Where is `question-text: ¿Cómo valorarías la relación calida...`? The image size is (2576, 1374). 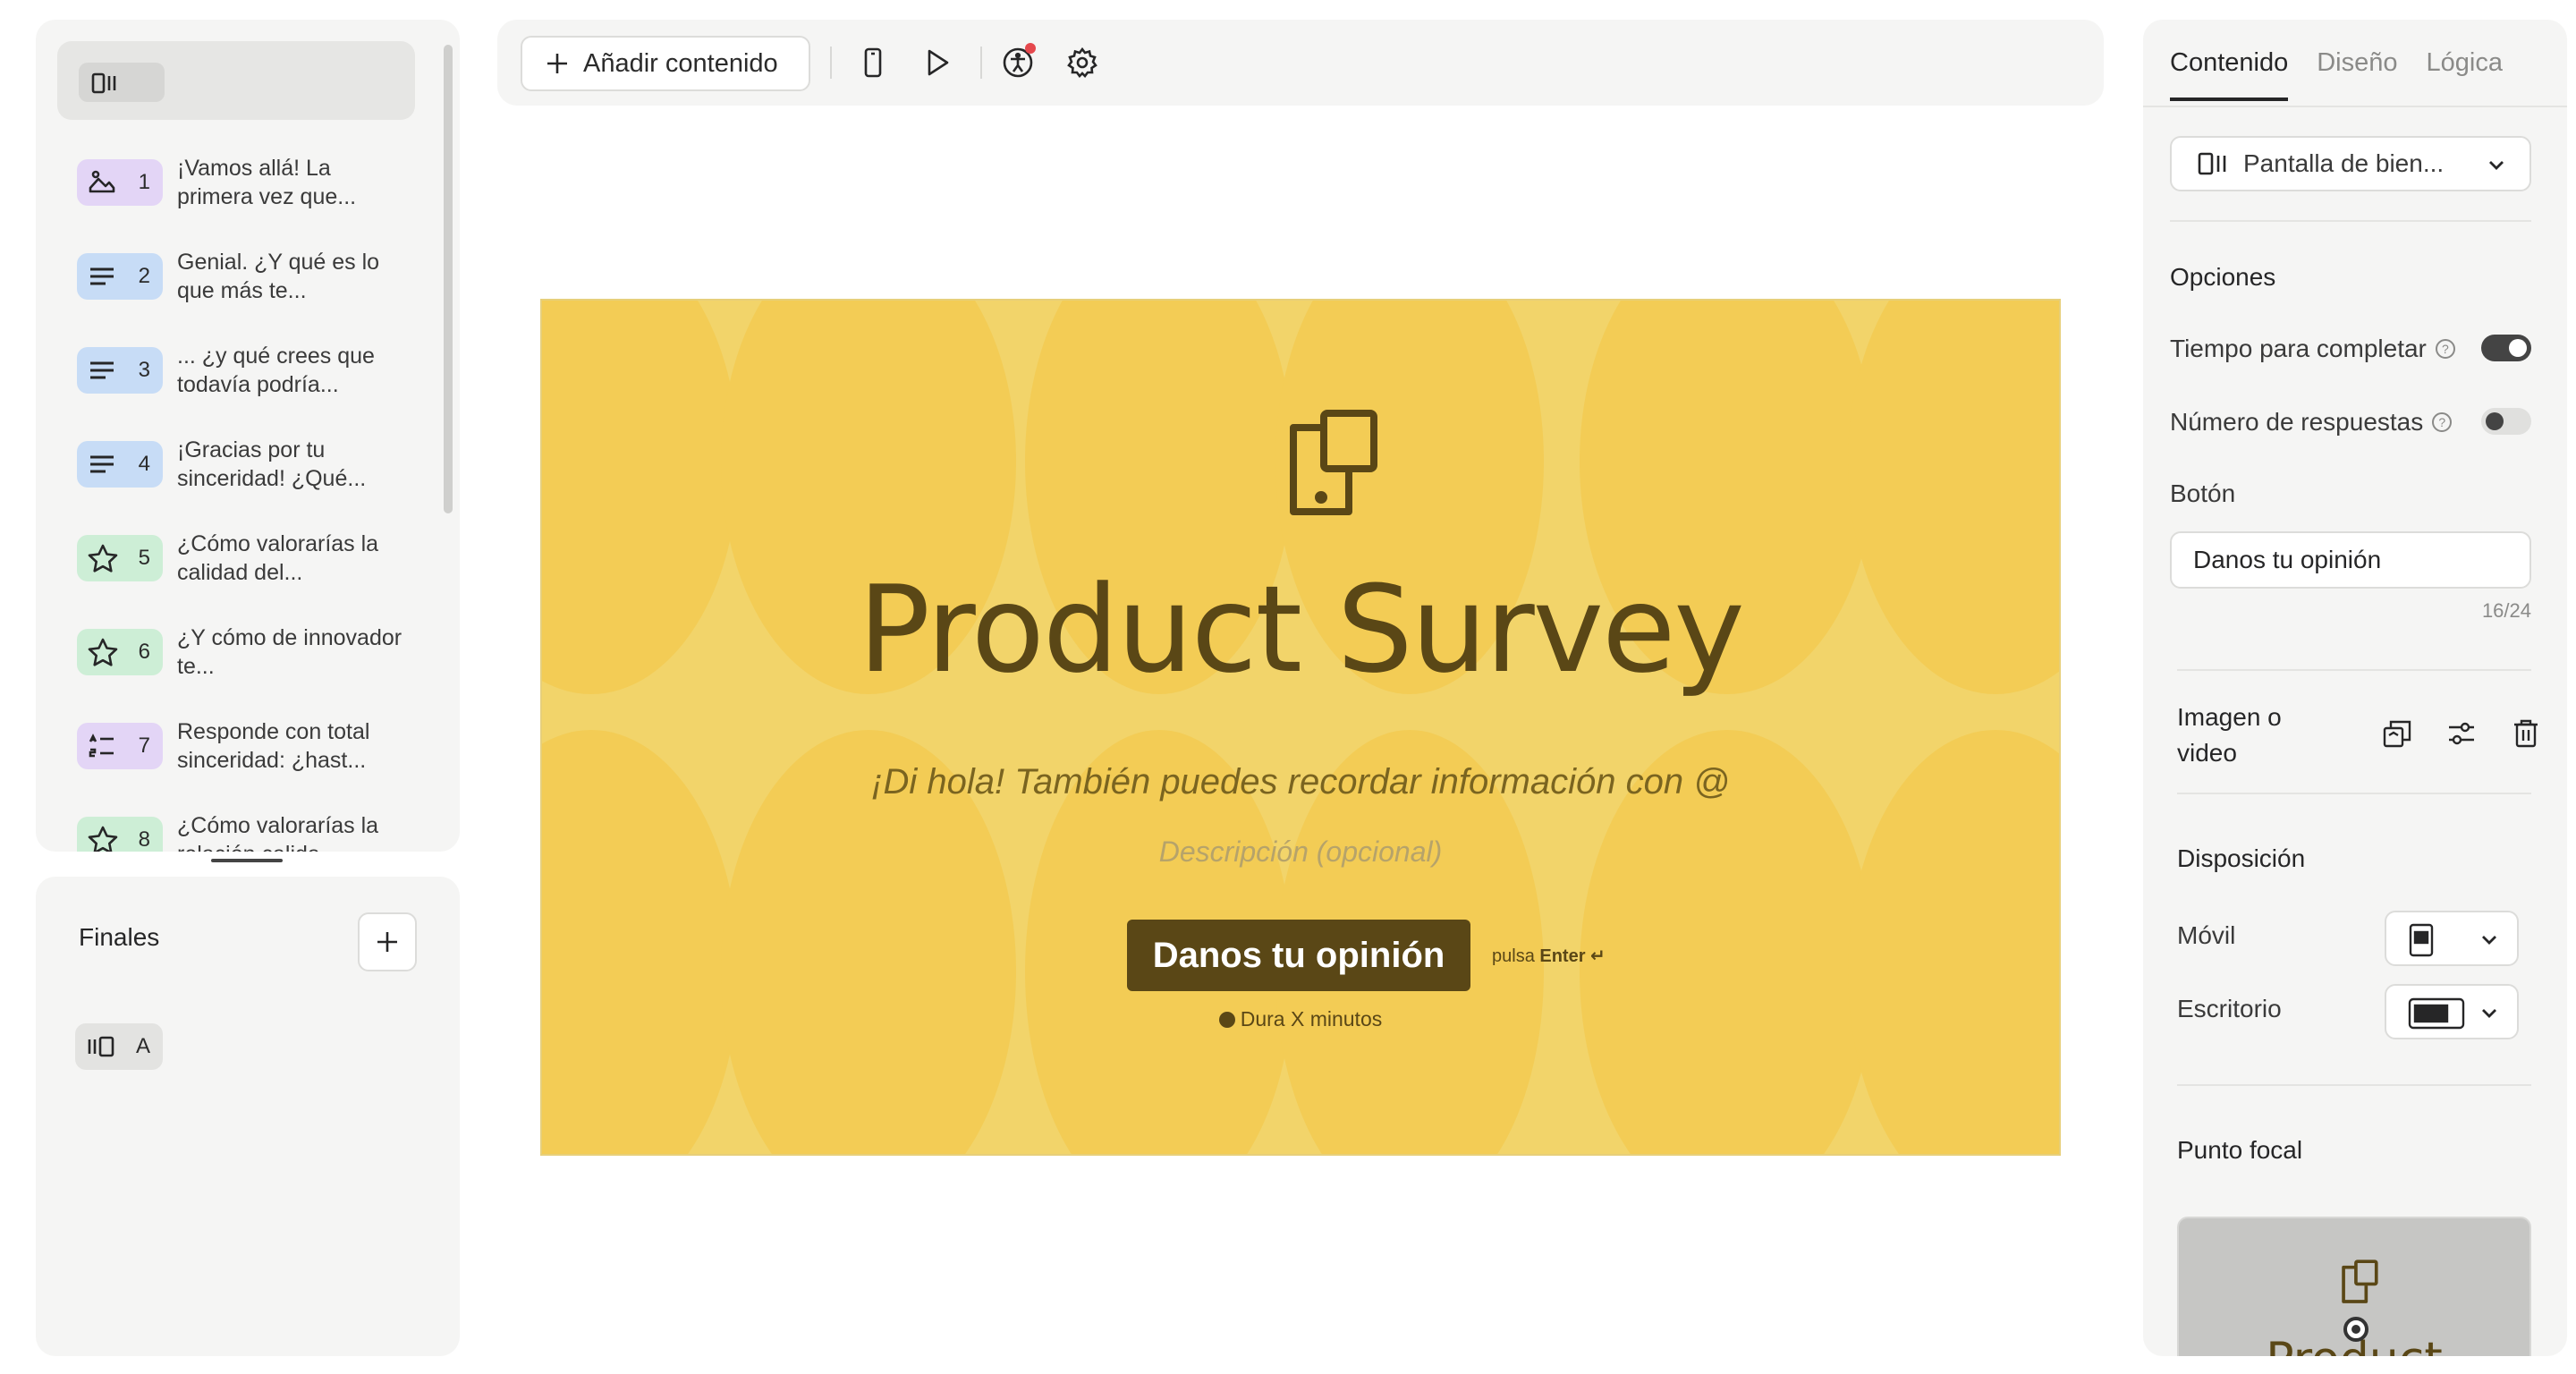 question-text: ¿Cómo valorarías la relación calida... is located at coordinates (278, 832).